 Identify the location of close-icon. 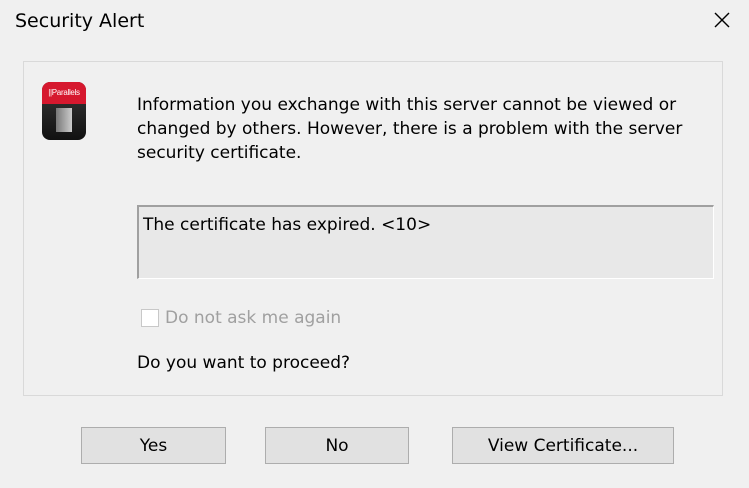
(722, 20).